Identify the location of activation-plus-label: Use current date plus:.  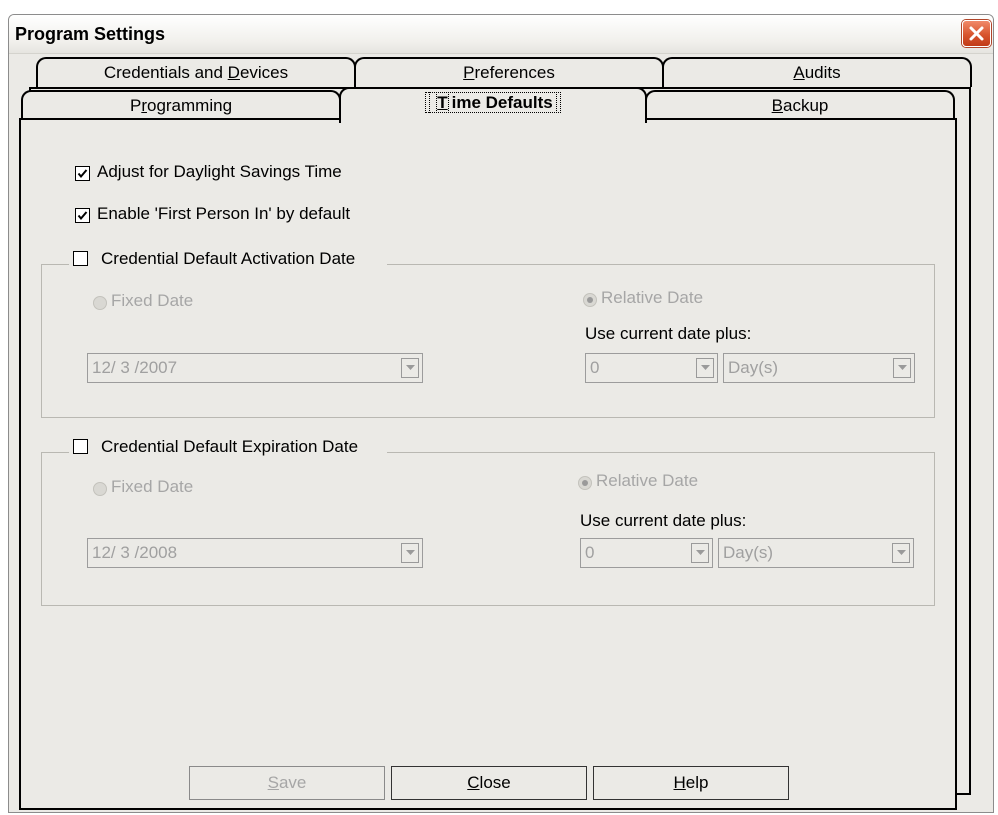
(668, 333).